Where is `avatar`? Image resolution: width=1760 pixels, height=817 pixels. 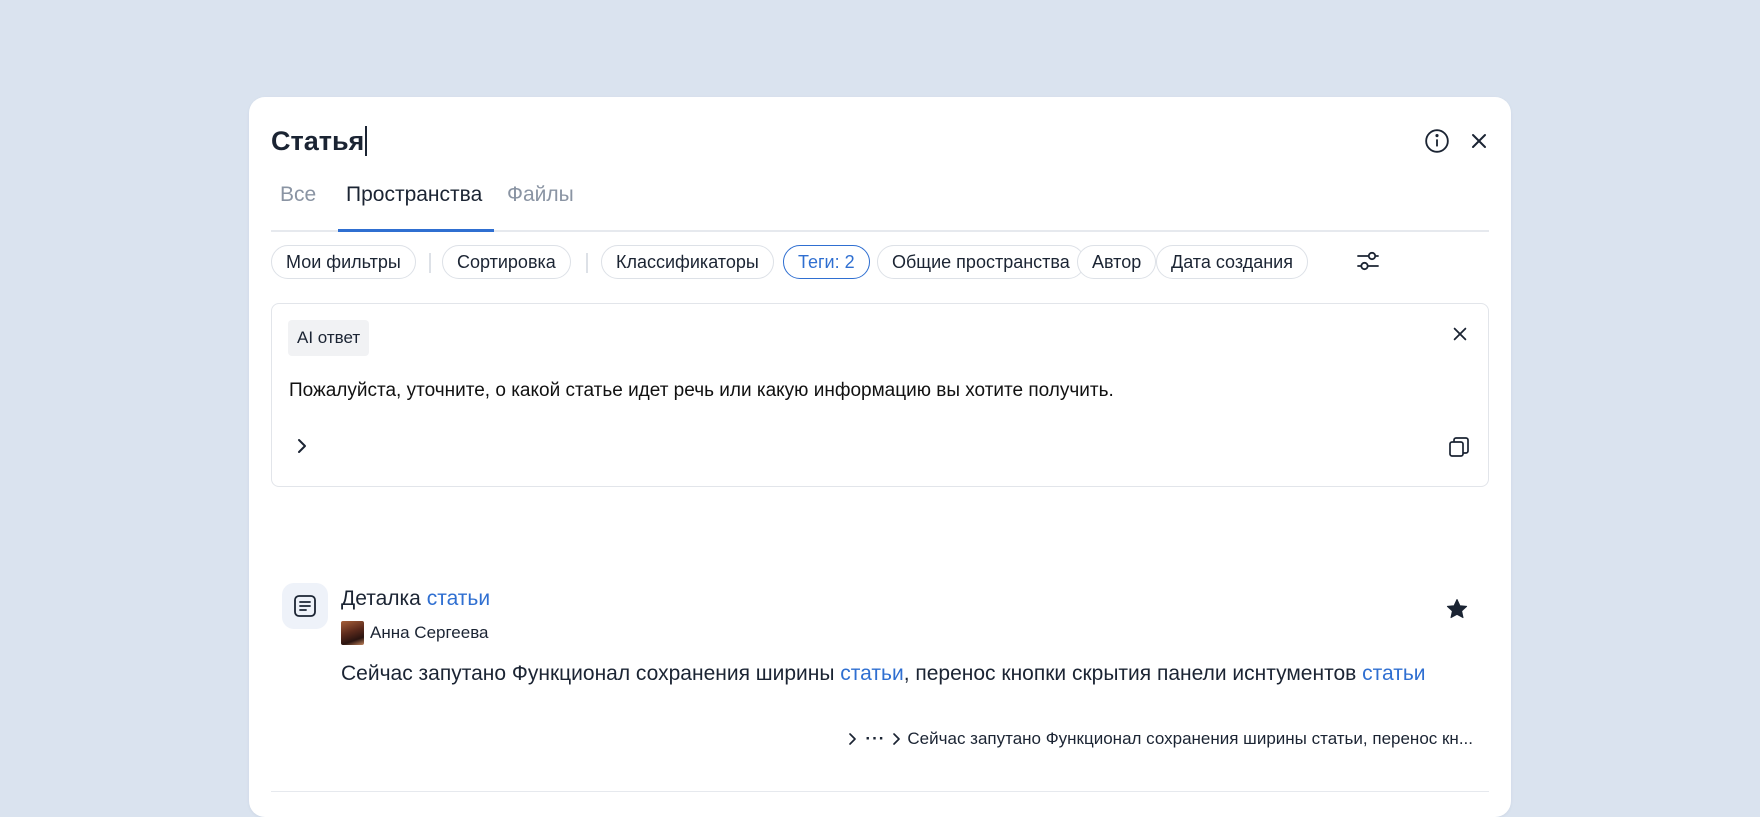
avatar is located at coordinates (352, 633).